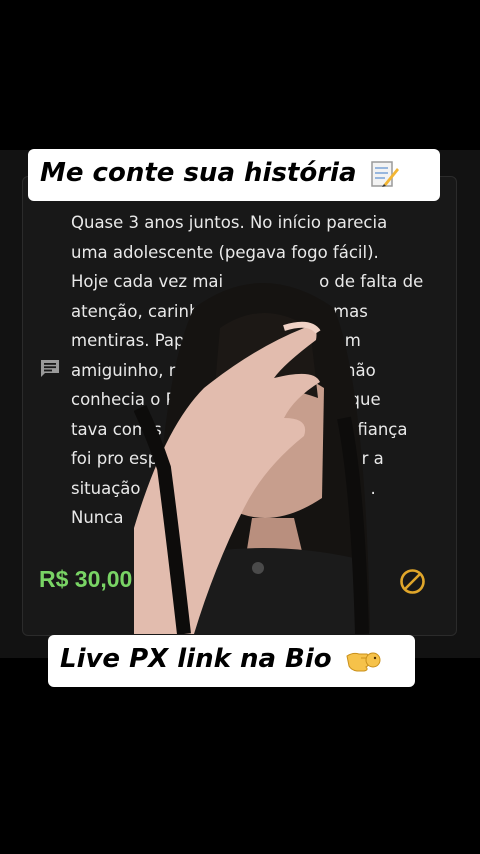  What do you see at coordinates (225, 252) in the screenshot?
I see `message-line: uma adolescente (pegava fogo fácil).` at bounding box center [225, 252].